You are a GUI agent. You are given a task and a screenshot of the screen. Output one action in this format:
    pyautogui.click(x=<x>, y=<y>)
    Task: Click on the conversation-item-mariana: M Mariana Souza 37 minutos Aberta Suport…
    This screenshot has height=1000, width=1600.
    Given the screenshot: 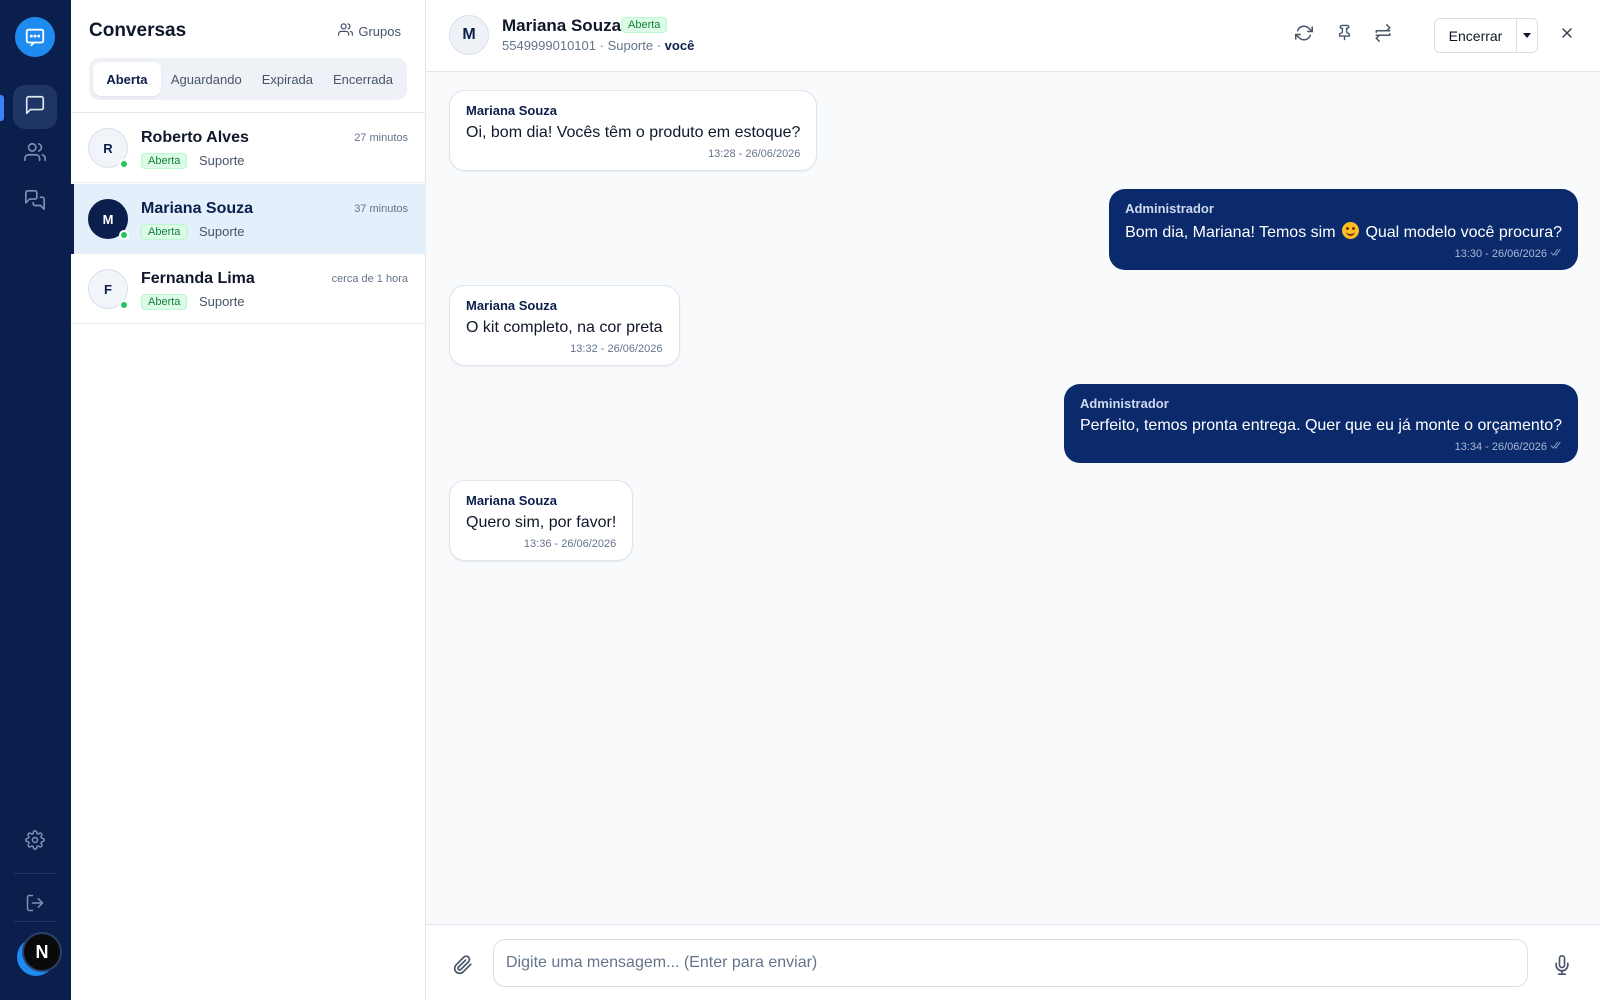 What is the action you would take?
    pyautogui.click(x=248, y=219)
    